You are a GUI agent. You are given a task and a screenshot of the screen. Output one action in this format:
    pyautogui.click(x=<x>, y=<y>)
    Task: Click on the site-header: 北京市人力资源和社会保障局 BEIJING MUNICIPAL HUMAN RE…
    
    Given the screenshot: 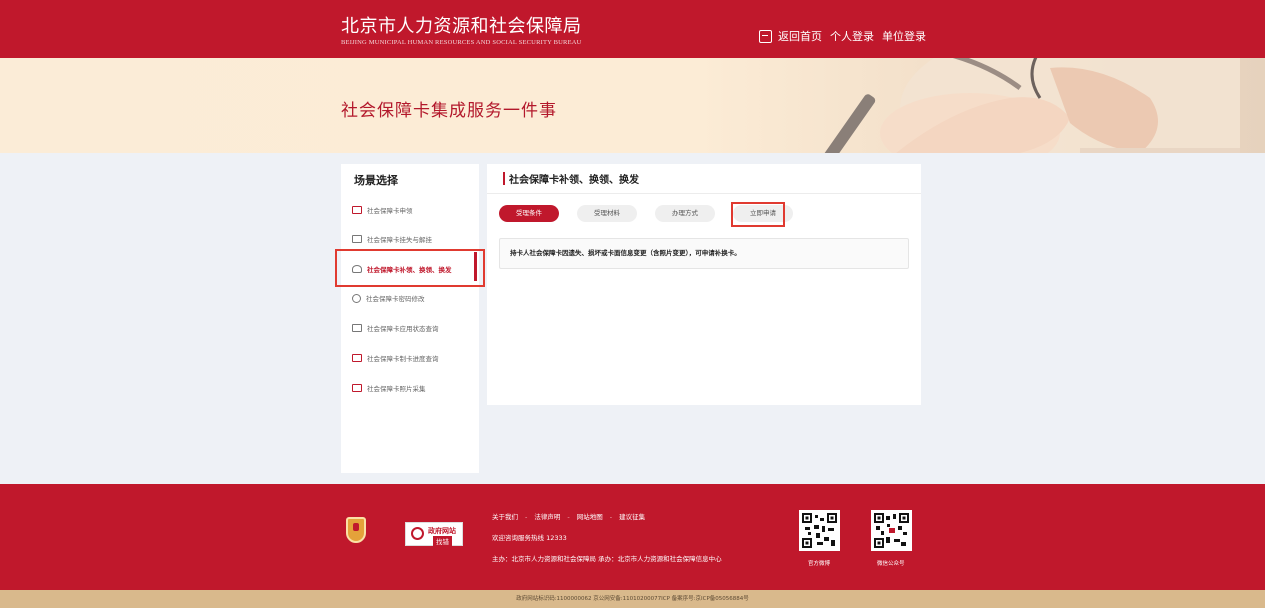 What is the action you would take?
    pyautogui.click(x=632, y=29)
    